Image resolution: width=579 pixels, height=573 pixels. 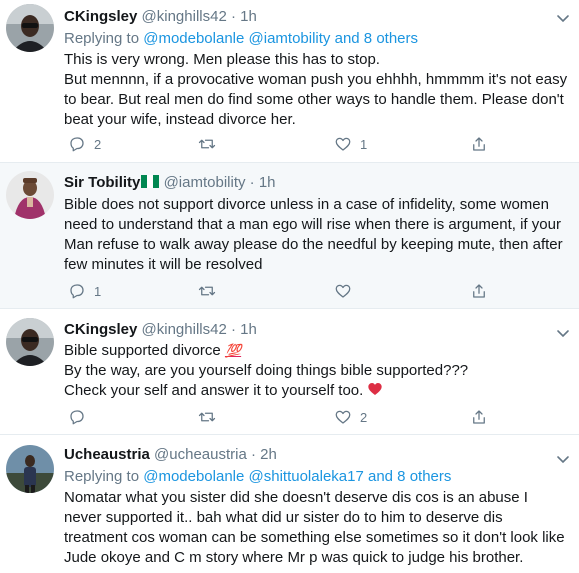 I want to click on like-count: 2, so click(x=364, y=417).